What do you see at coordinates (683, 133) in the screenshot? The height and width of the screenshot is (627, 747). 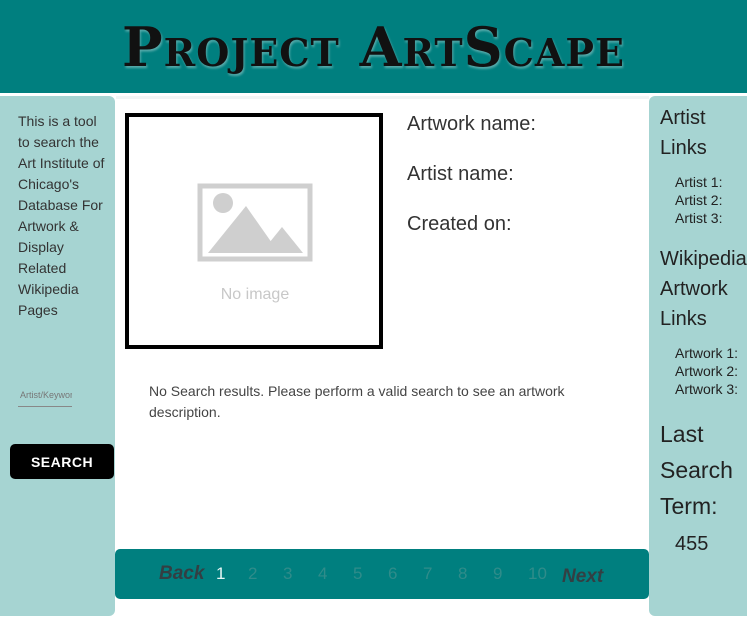 I see `artist-links-heading: Artist Links` at bounding box center [683, 133].